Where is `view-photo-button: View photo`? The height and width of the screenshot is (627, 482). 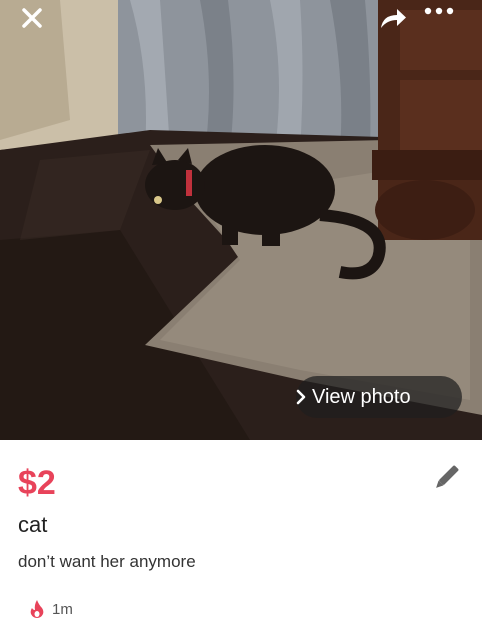
view-photo-button: View photo is located at coordinates (379, 397).